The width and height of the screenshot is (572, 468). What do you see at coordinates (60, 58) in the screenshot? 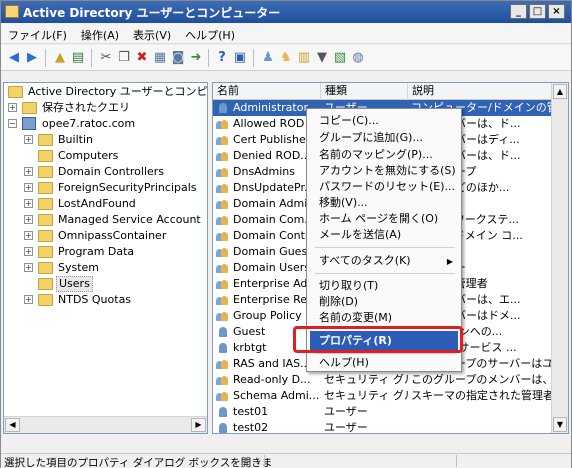
I see `up-folder-icon: ▲` at bounding box center [60, 58].